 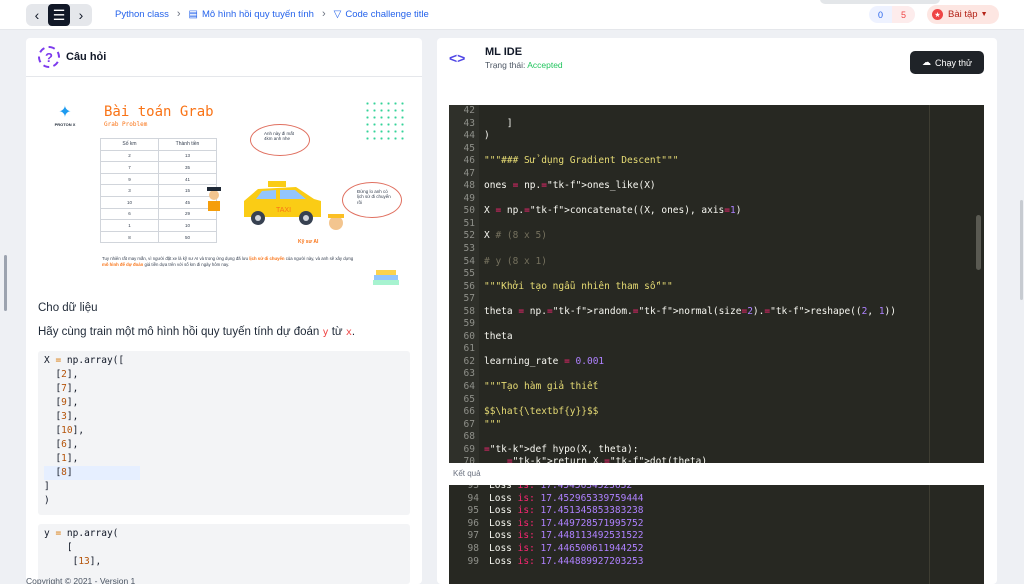 I want to click on nav-button-group: ‹ ☰ ›, so click(x=59, y=15).